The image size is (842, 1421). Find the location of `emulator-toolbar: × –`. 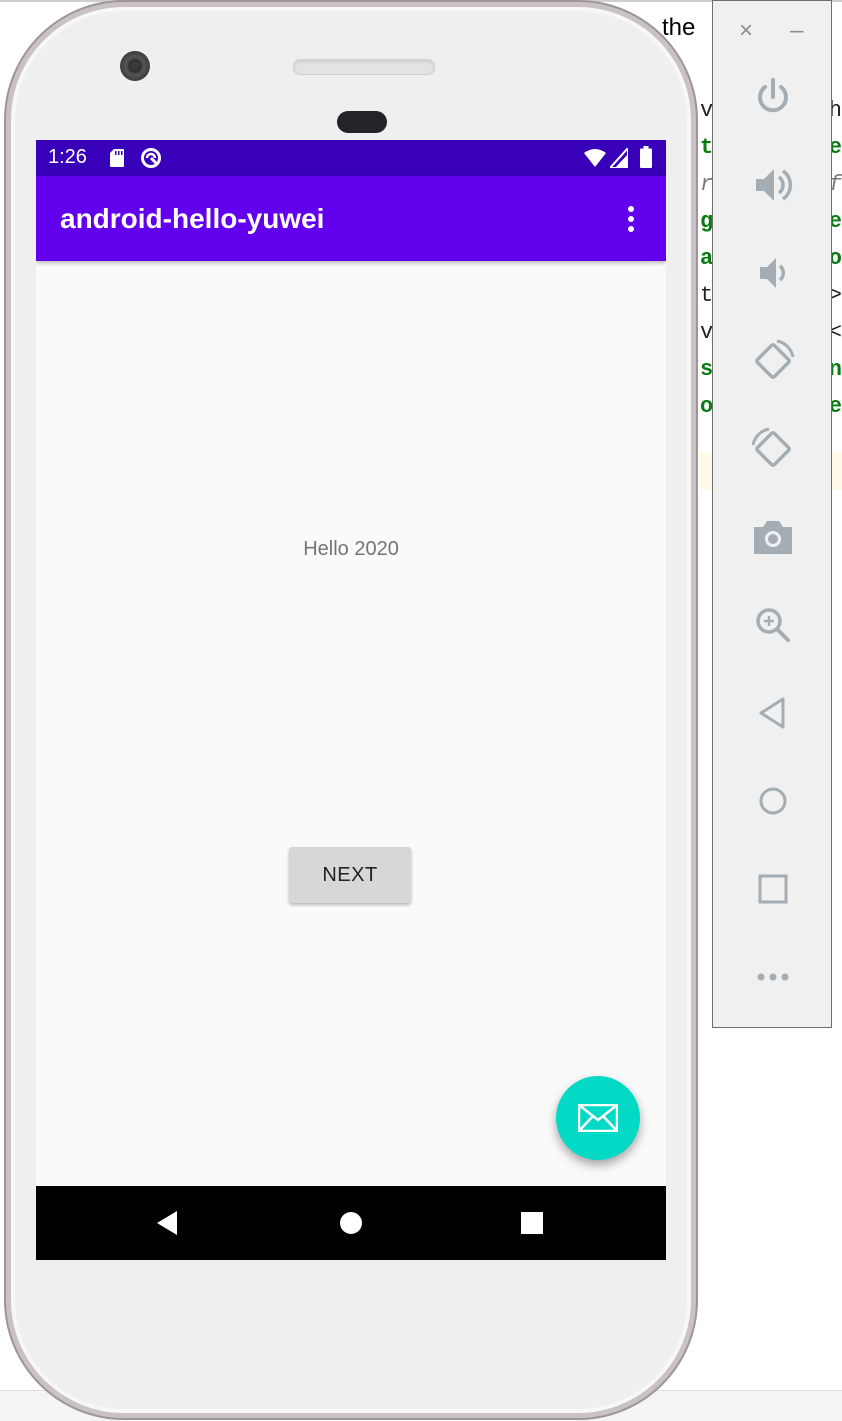

emulator-toolbar: × – is located at coordinates (772, 514).